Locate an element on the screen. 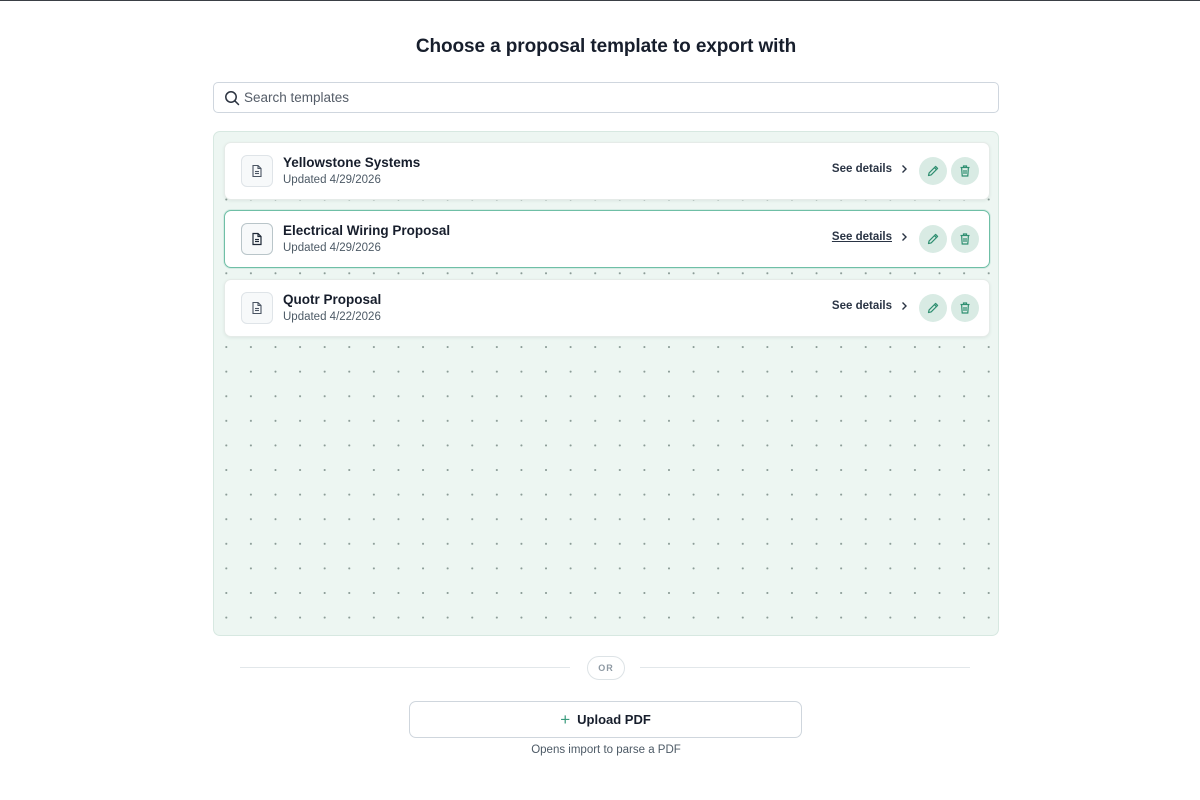  search-input is located at coordinates (621, 97).